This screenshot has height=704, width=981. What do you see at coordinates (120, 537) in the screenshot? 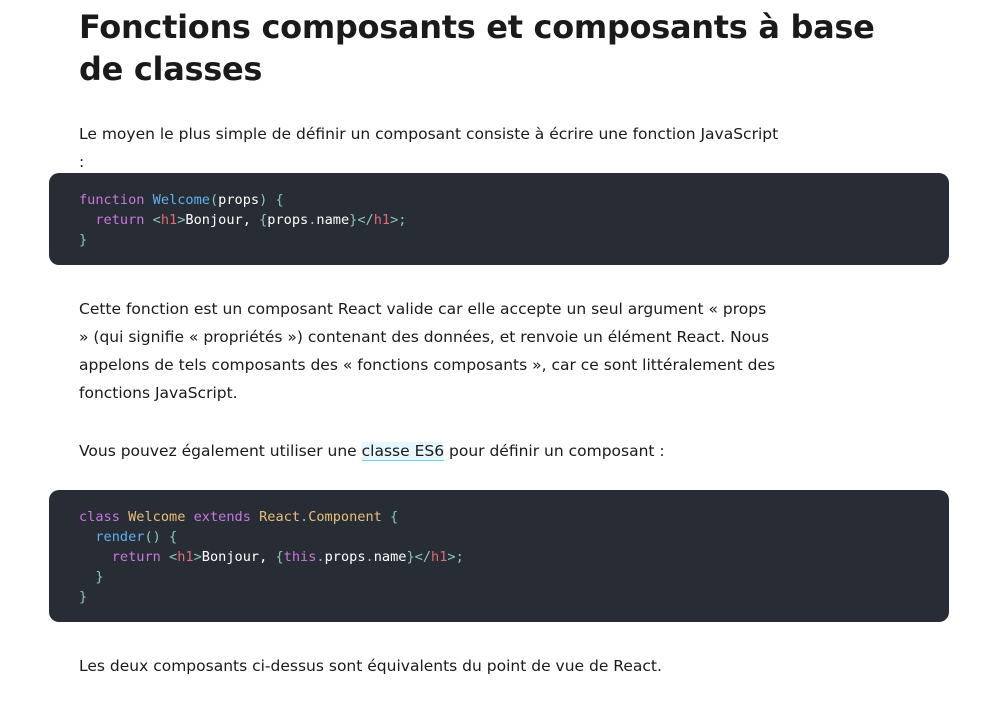
I see `code-function-name: render` at bounding box center [120, 537].